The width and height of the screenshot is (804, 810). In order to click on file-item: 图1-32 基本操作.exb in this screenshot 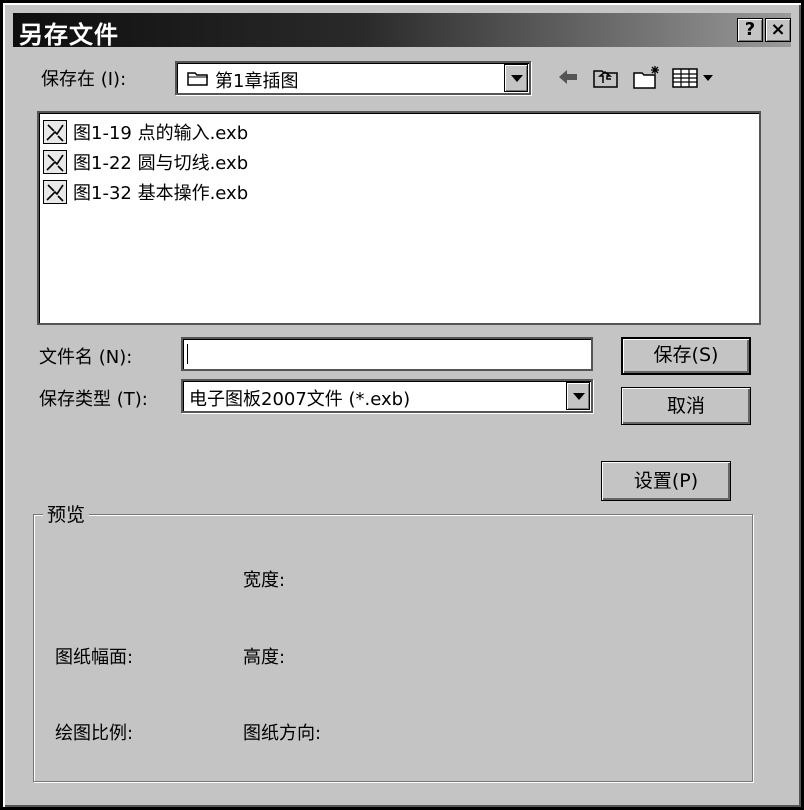, I will do `click(145, 192)`.